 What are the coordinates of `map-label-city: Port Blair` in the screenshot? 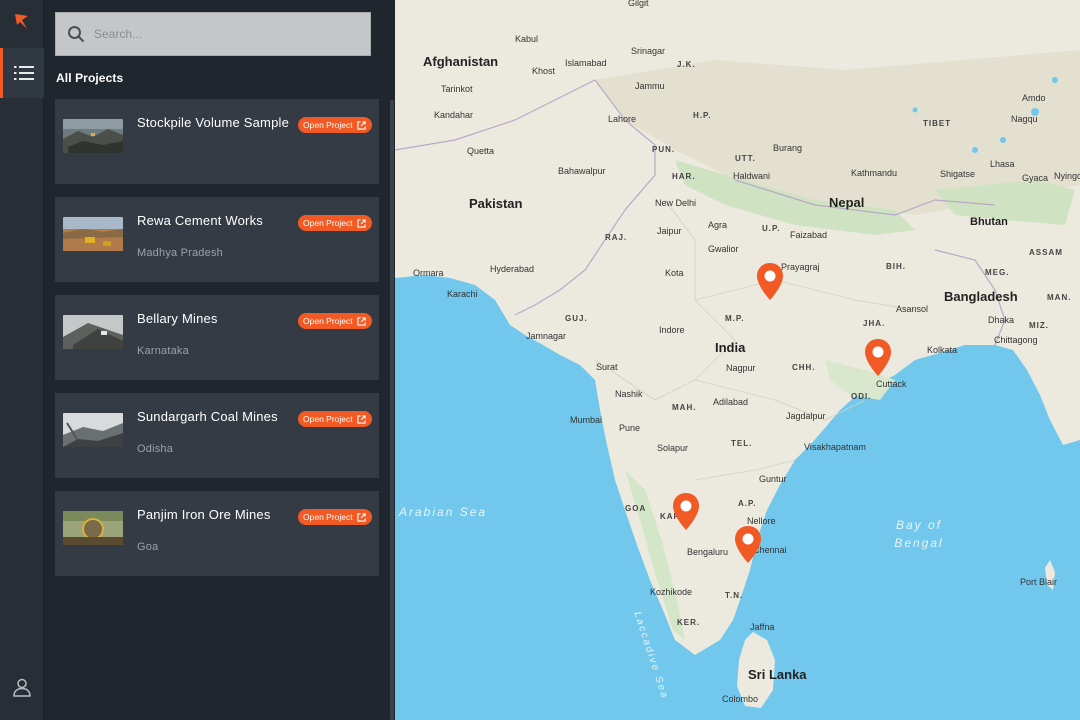 It's located at (1039, 582).